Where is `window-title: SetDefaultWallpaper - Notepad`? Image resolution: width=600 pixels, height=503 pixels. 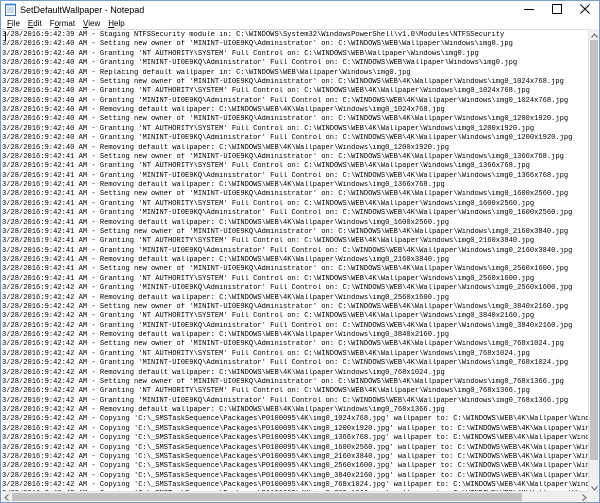
window-title: SetDefaultWallpaper - Notepad is located at coordinates (82, 9).